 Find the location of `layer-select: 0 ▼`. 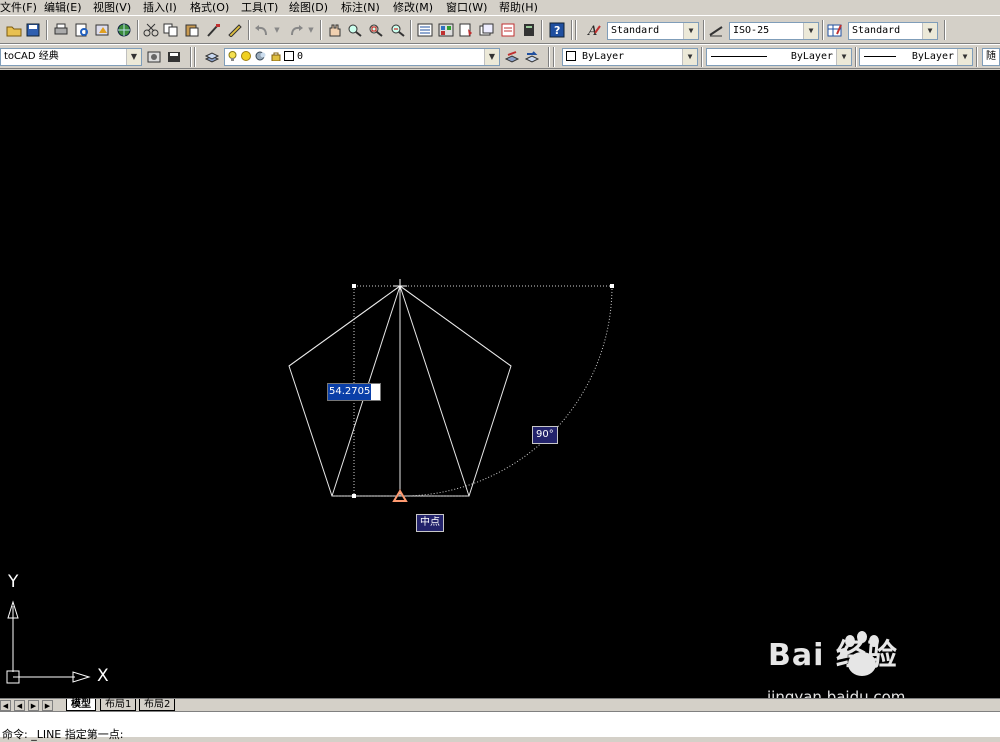

layer-select: 0 ▼ is located at coordinates (362, 57).